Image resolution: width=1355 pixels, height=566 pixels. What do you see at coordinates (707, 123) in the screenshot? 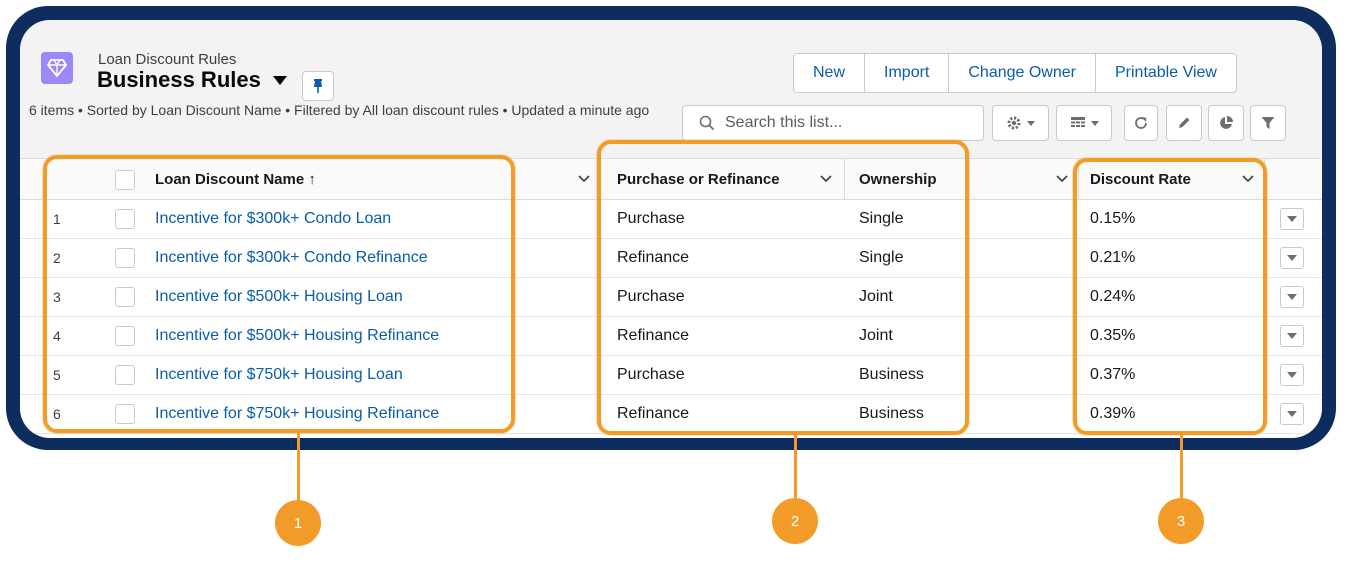
I see `search-icon` at bounding box center [707, 123].